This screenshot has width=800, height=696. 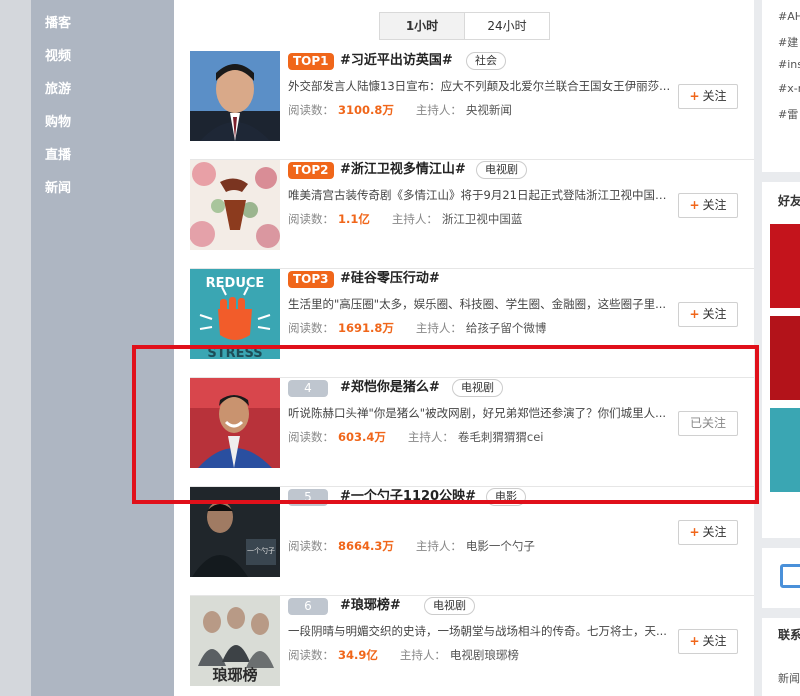 What do you see at coordinates (411, 546) in the screenshot?
I see `topic-meta: 阅读数： 8664.3万 主持人： 电影一个勺子` at bounding box center [411, 546].